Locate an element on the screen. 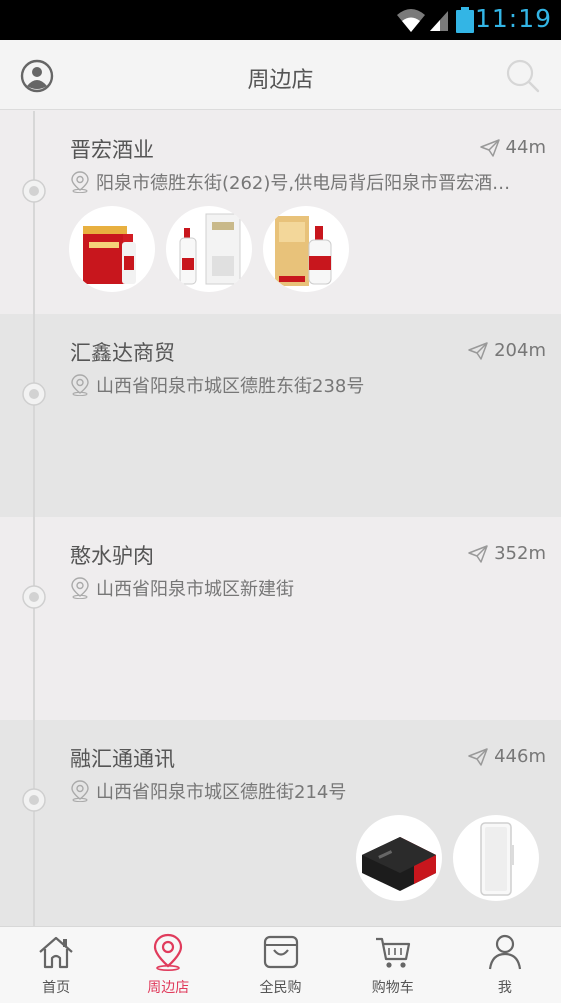 This screenshot has width=561, height=1003. store-address: 山西省阳泉市城区德胜街214号 is located at coordinates (295, 791).